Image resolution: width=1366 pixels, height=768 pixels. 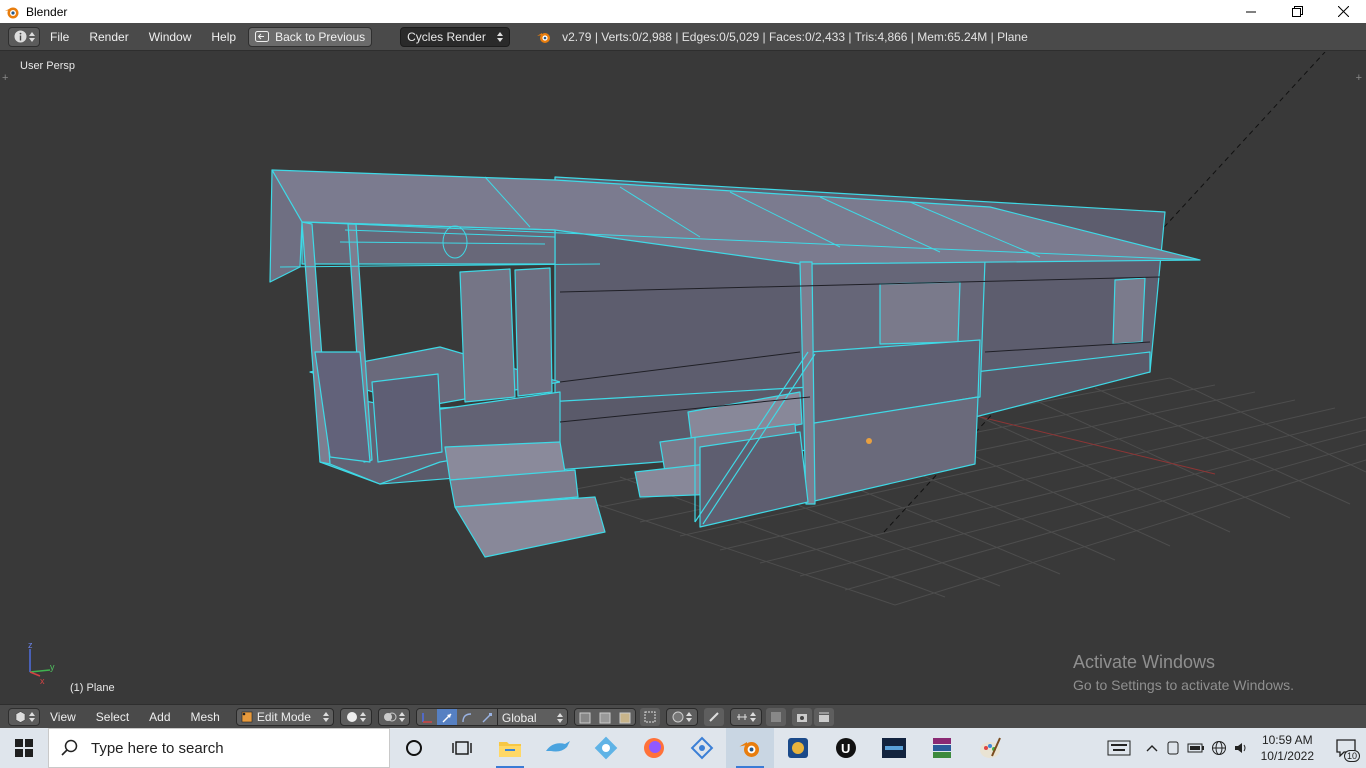 I want to click on taskbar-game-launcher, so click(x=894, y=748).